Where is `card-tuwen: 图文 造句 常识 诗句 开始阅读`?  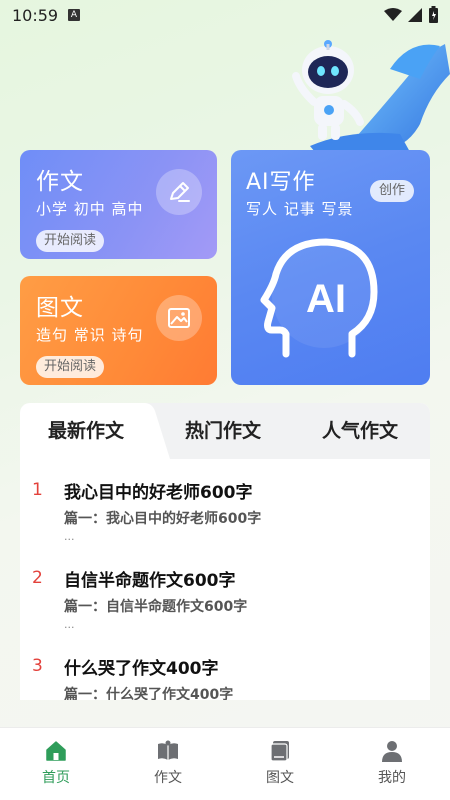
card-tuwen: 图文 造句 常识 诗句 开始阅读 is located at coordinates (118, 330).